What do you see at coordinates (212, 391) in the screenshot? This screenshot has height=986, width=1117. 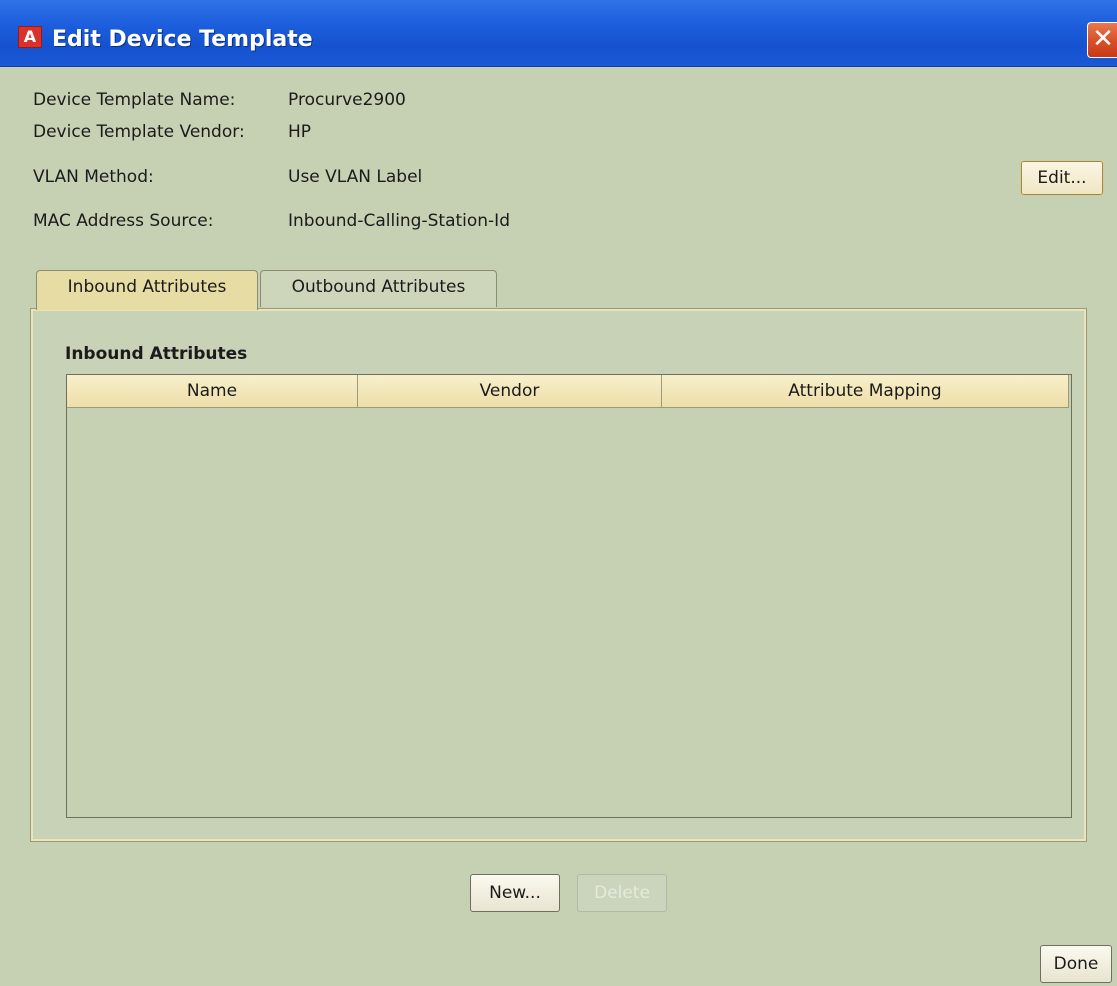 I see `column-header-name: Name` at bounding box center [212, 391].